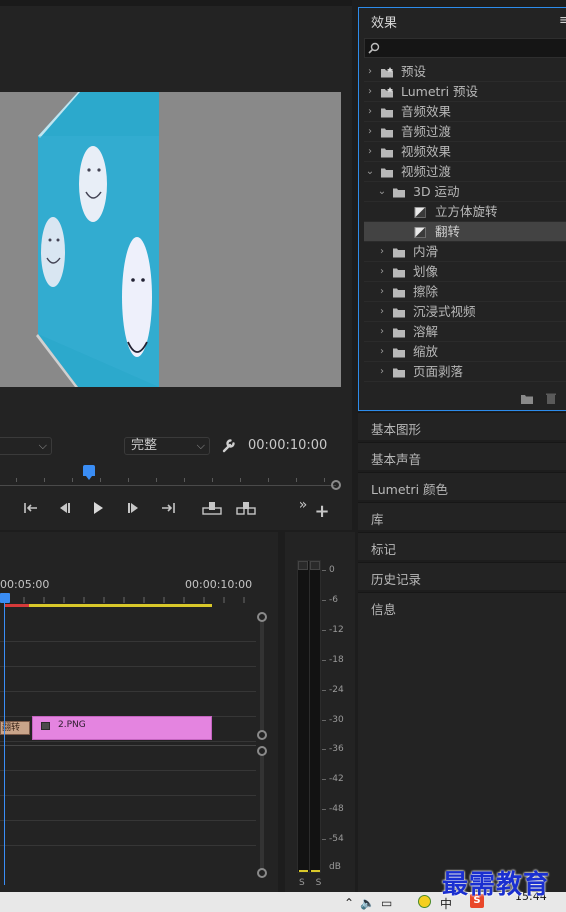 This screenshot has height=912, width=566. I want to click on effects-search-input, so click(465, 48).